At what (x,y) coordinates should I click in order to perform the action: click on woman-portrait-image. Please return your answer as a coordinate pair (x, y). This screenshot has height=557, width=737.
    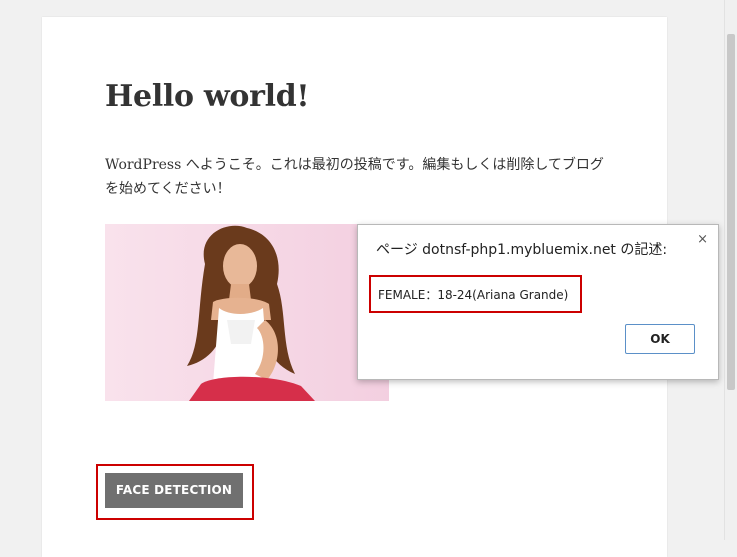
    Looking at the image, I should click on (247, 312).